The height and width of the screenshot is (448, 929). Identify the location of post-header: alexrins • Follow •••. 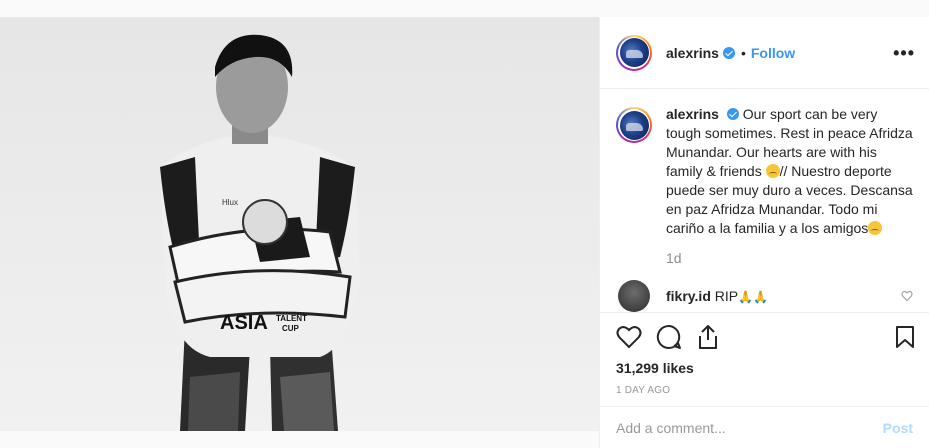
(764, 53).